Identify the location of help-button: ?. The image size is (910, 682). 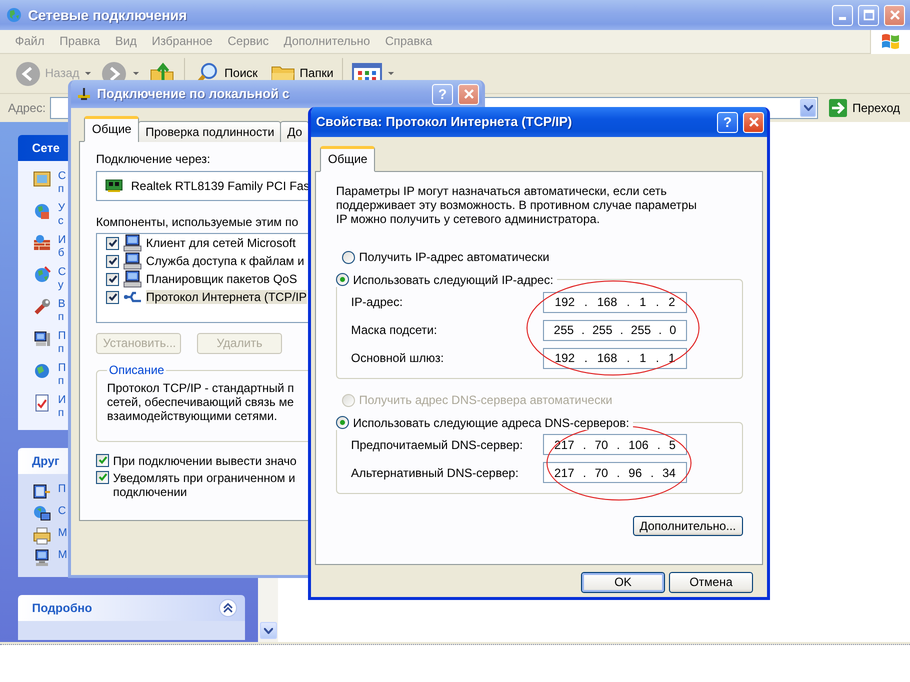
(727, 122).